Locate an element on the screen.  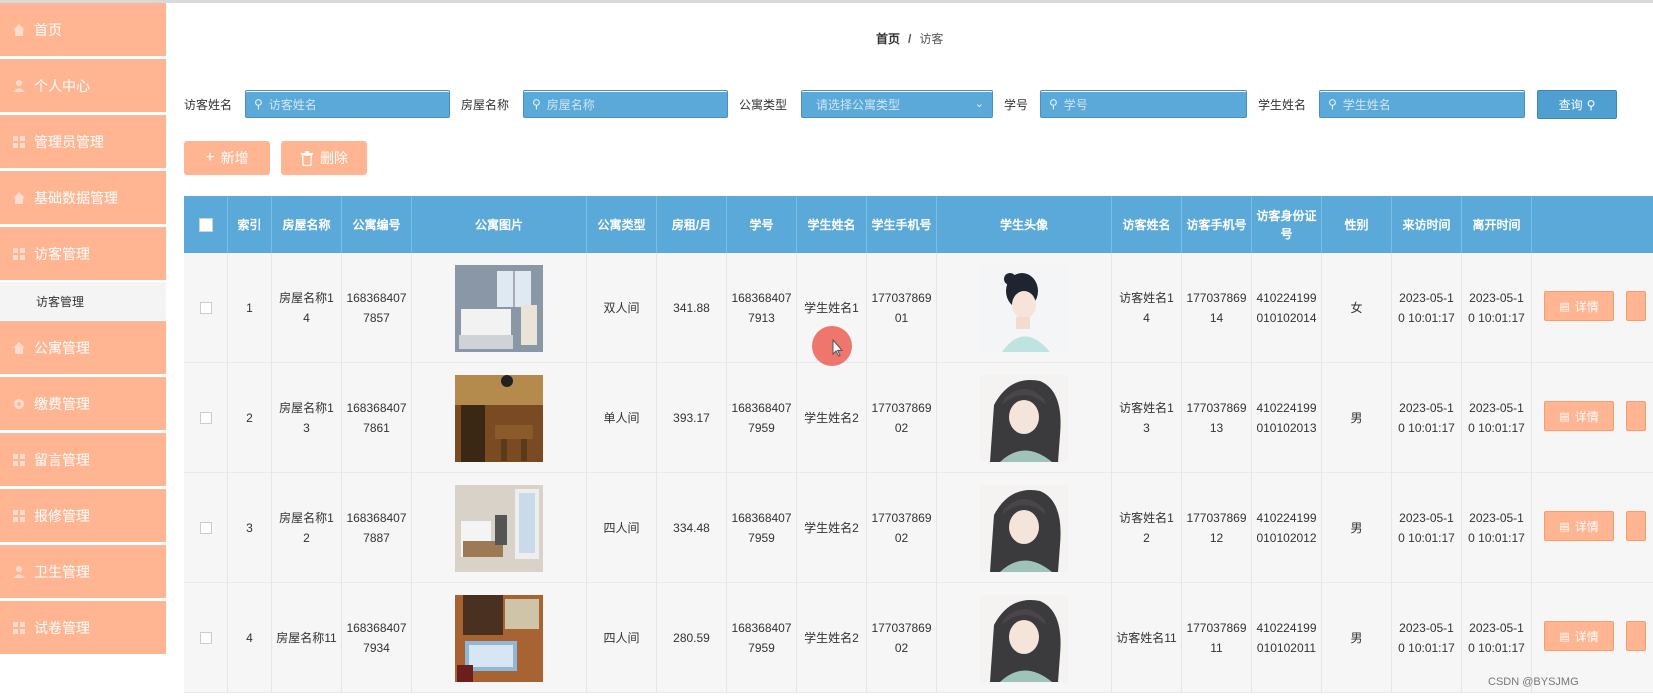
th-student-no: 学号 is located at coordinates (762, 224).